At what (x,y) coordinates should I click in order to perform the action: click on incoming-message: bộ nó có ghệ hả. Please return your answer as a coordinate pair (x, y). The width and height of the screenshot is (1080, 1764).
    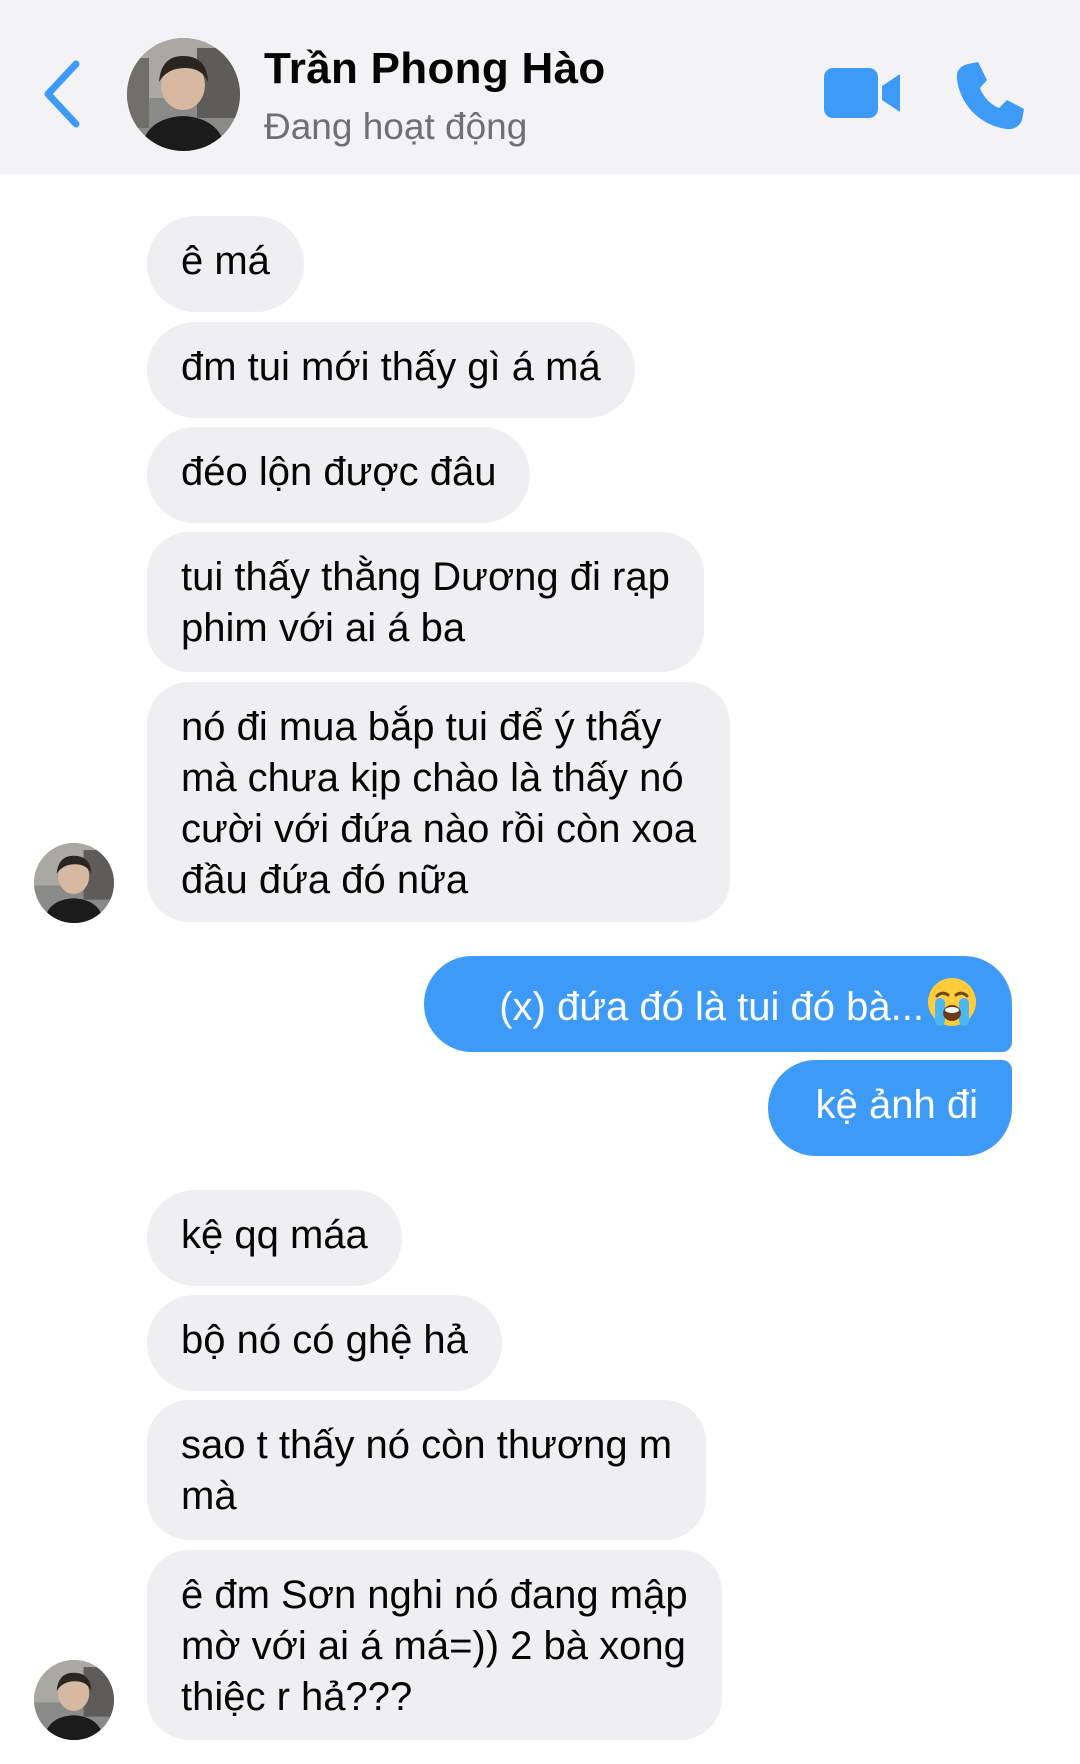
    Looking at the image, I should click on (324, 1343).